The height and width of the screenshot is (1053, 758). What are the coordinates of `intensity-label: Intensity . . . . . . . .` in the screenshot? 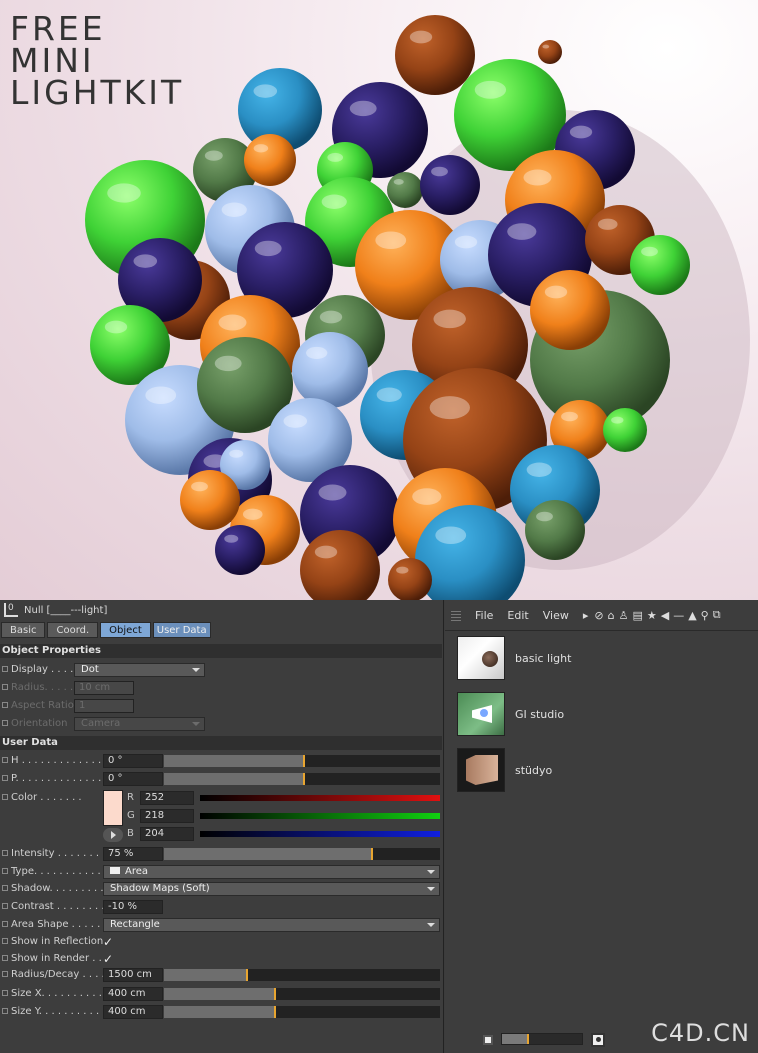 It's located at (53, 854).